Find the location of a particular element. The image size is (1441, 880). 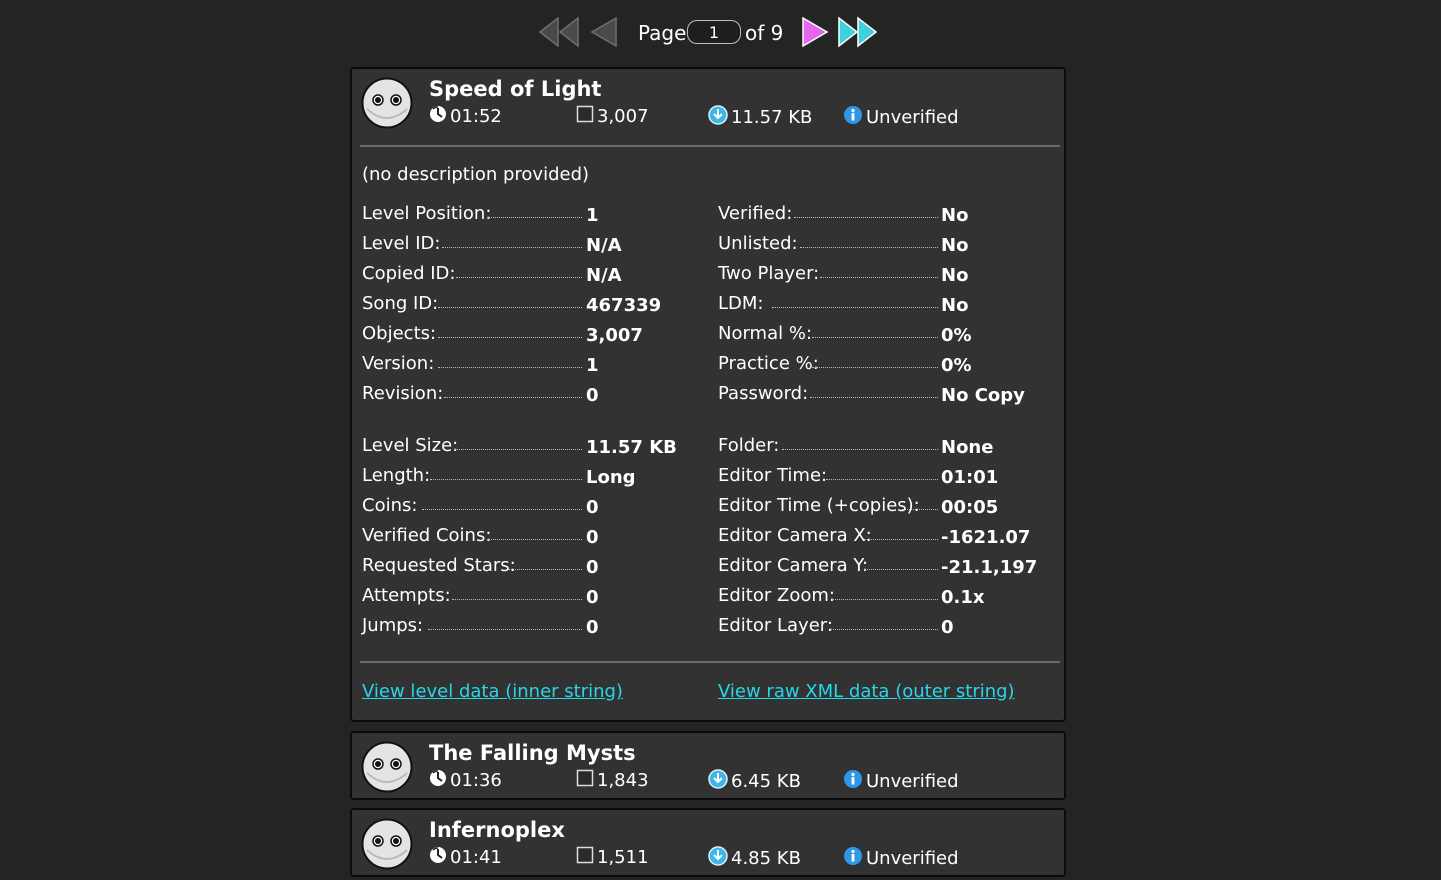

level-size-stat: 11.57 KB is located at coordinates (760, 117).